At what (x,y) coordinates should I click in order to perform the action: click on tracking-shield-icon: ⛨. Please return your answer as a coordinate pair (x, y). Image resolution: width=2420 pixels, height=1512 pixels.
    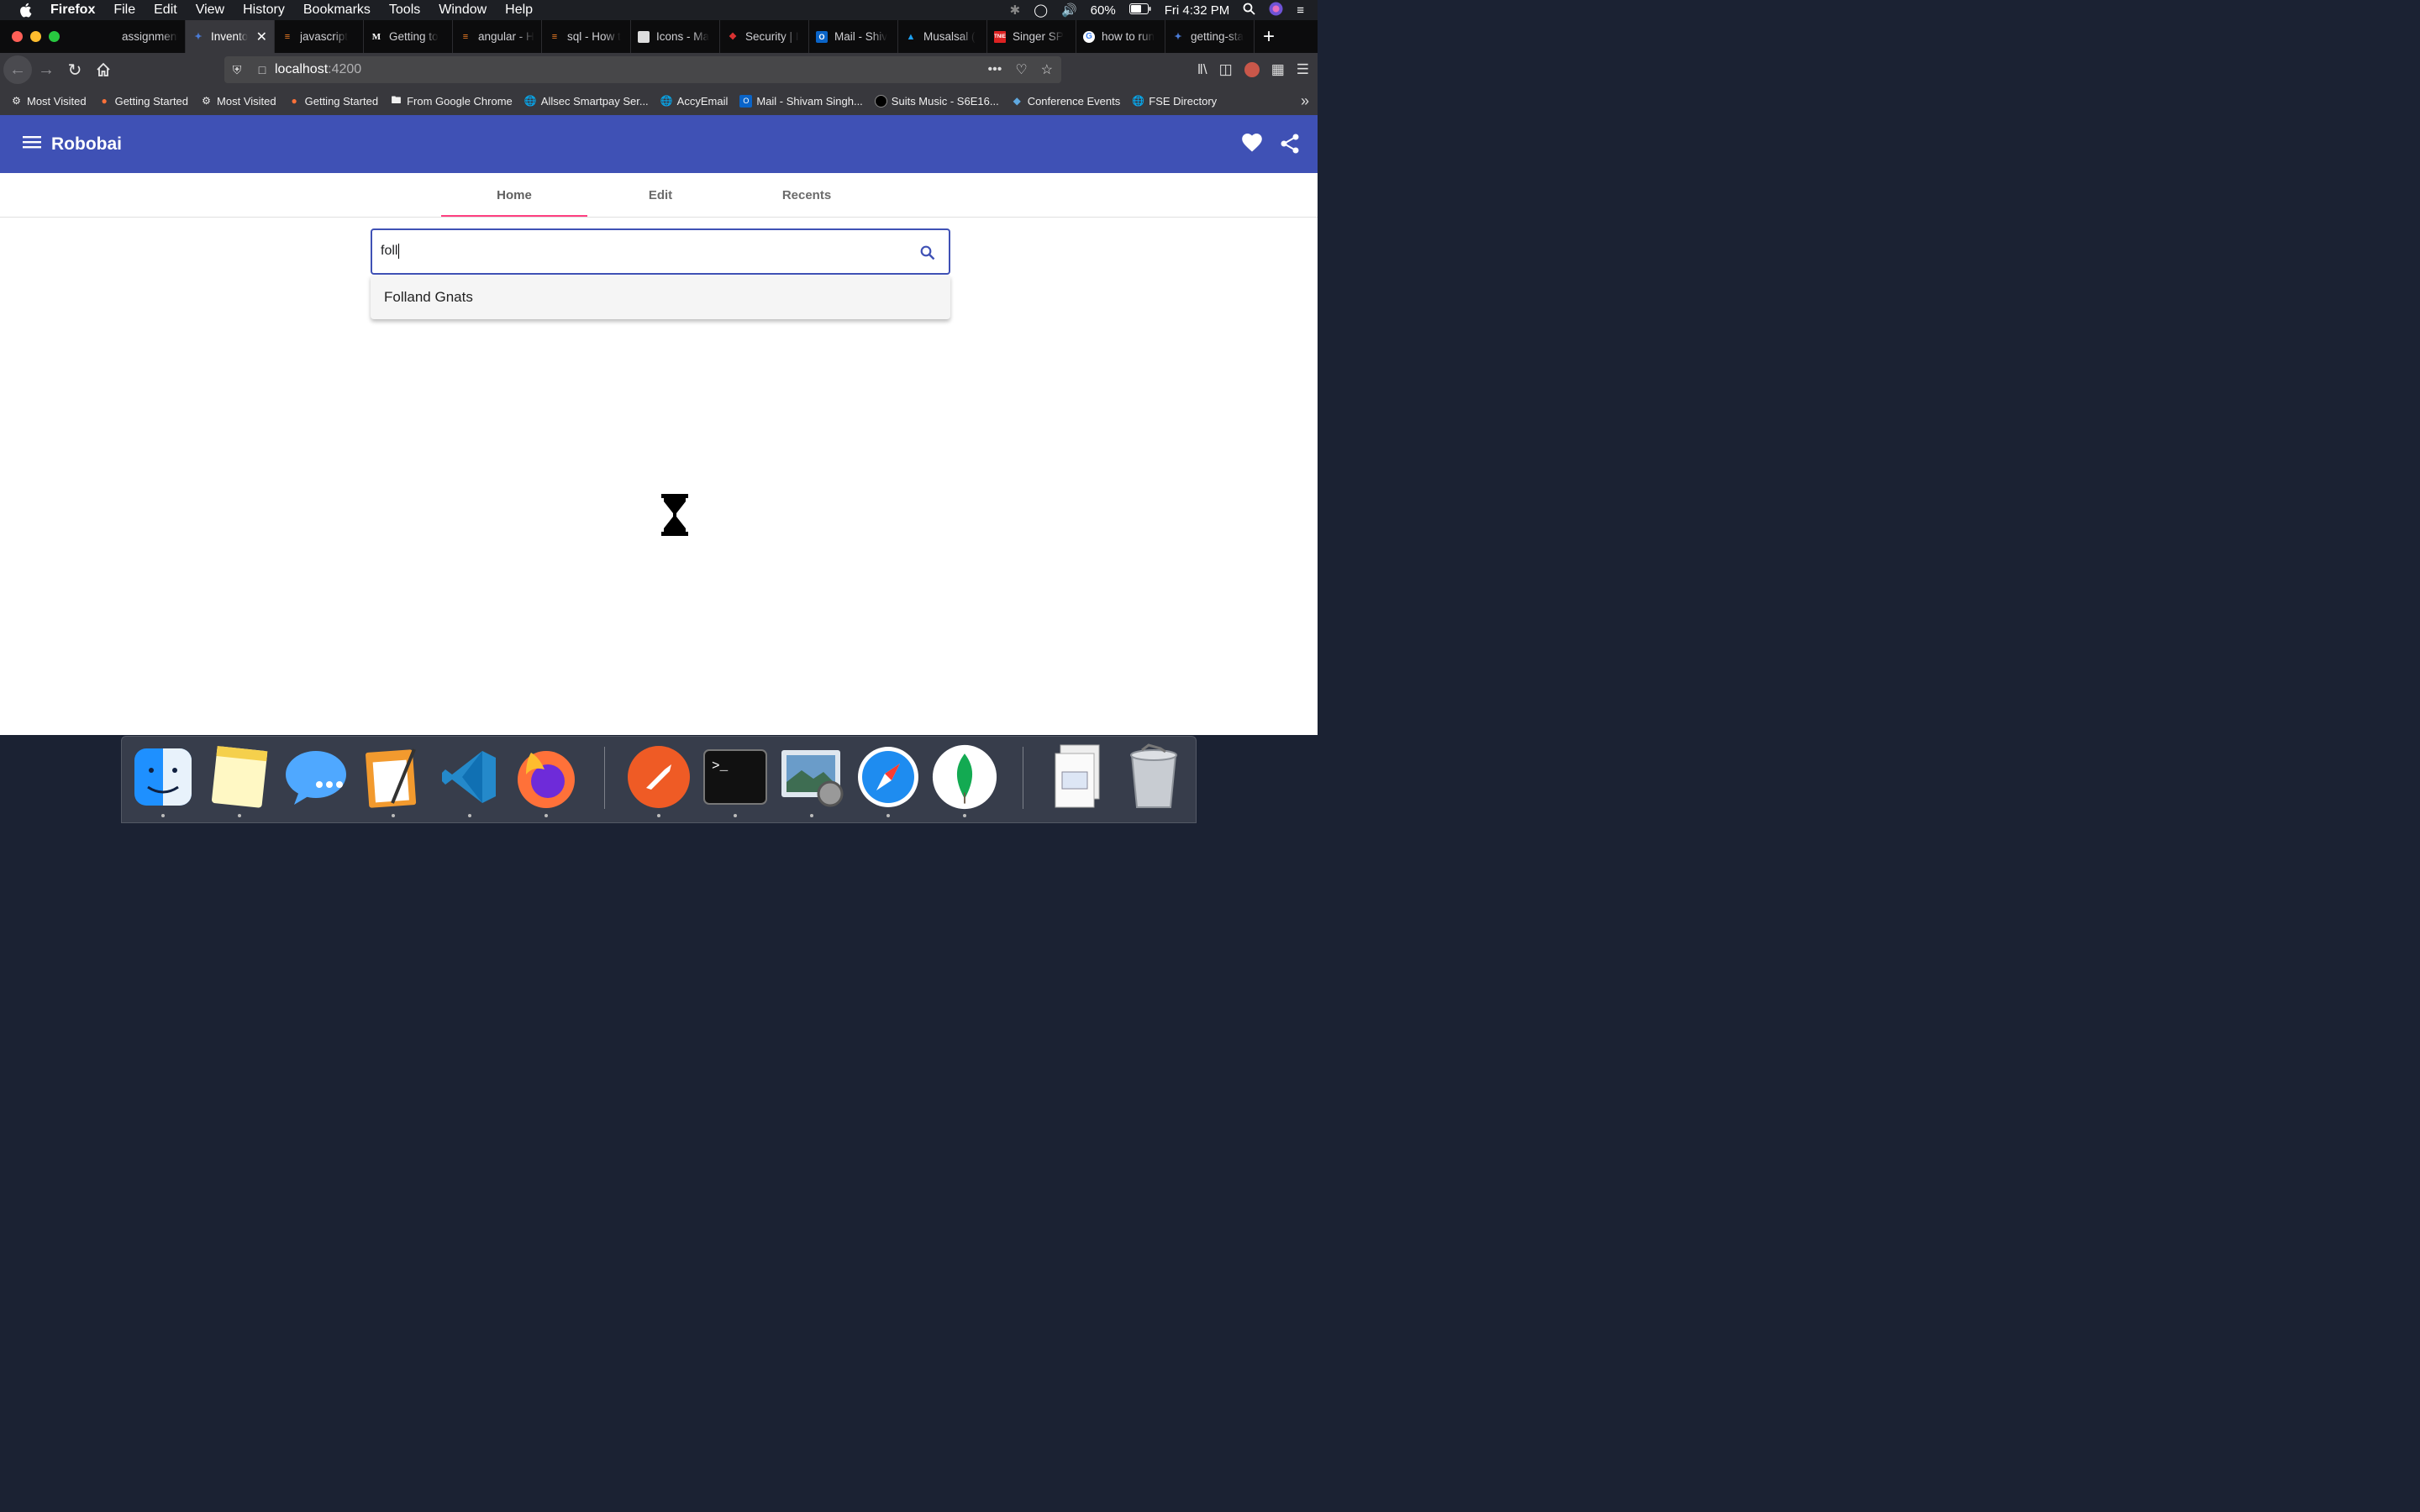
    Looking at the image, I should click on (237, 70).